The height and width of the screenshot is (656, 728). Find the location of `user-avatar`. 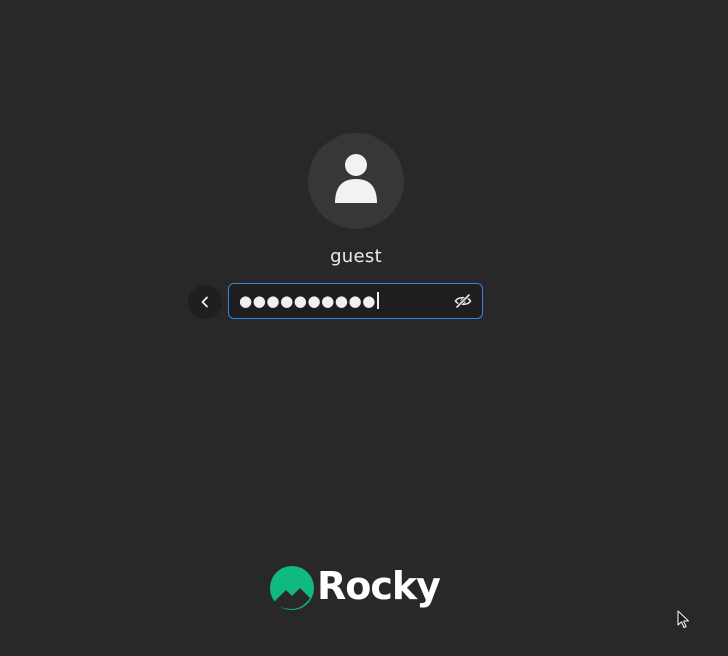

user-avatar is located at coordinates (356, 181).